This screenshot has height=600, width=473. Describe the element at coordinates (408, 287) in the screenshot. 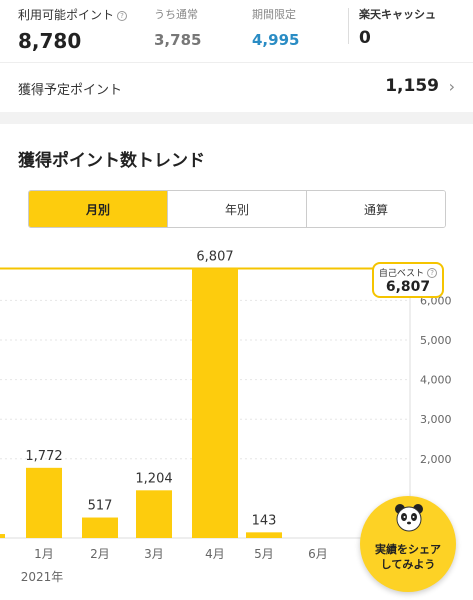

I see `personal-best-value: 6,807` at that location.